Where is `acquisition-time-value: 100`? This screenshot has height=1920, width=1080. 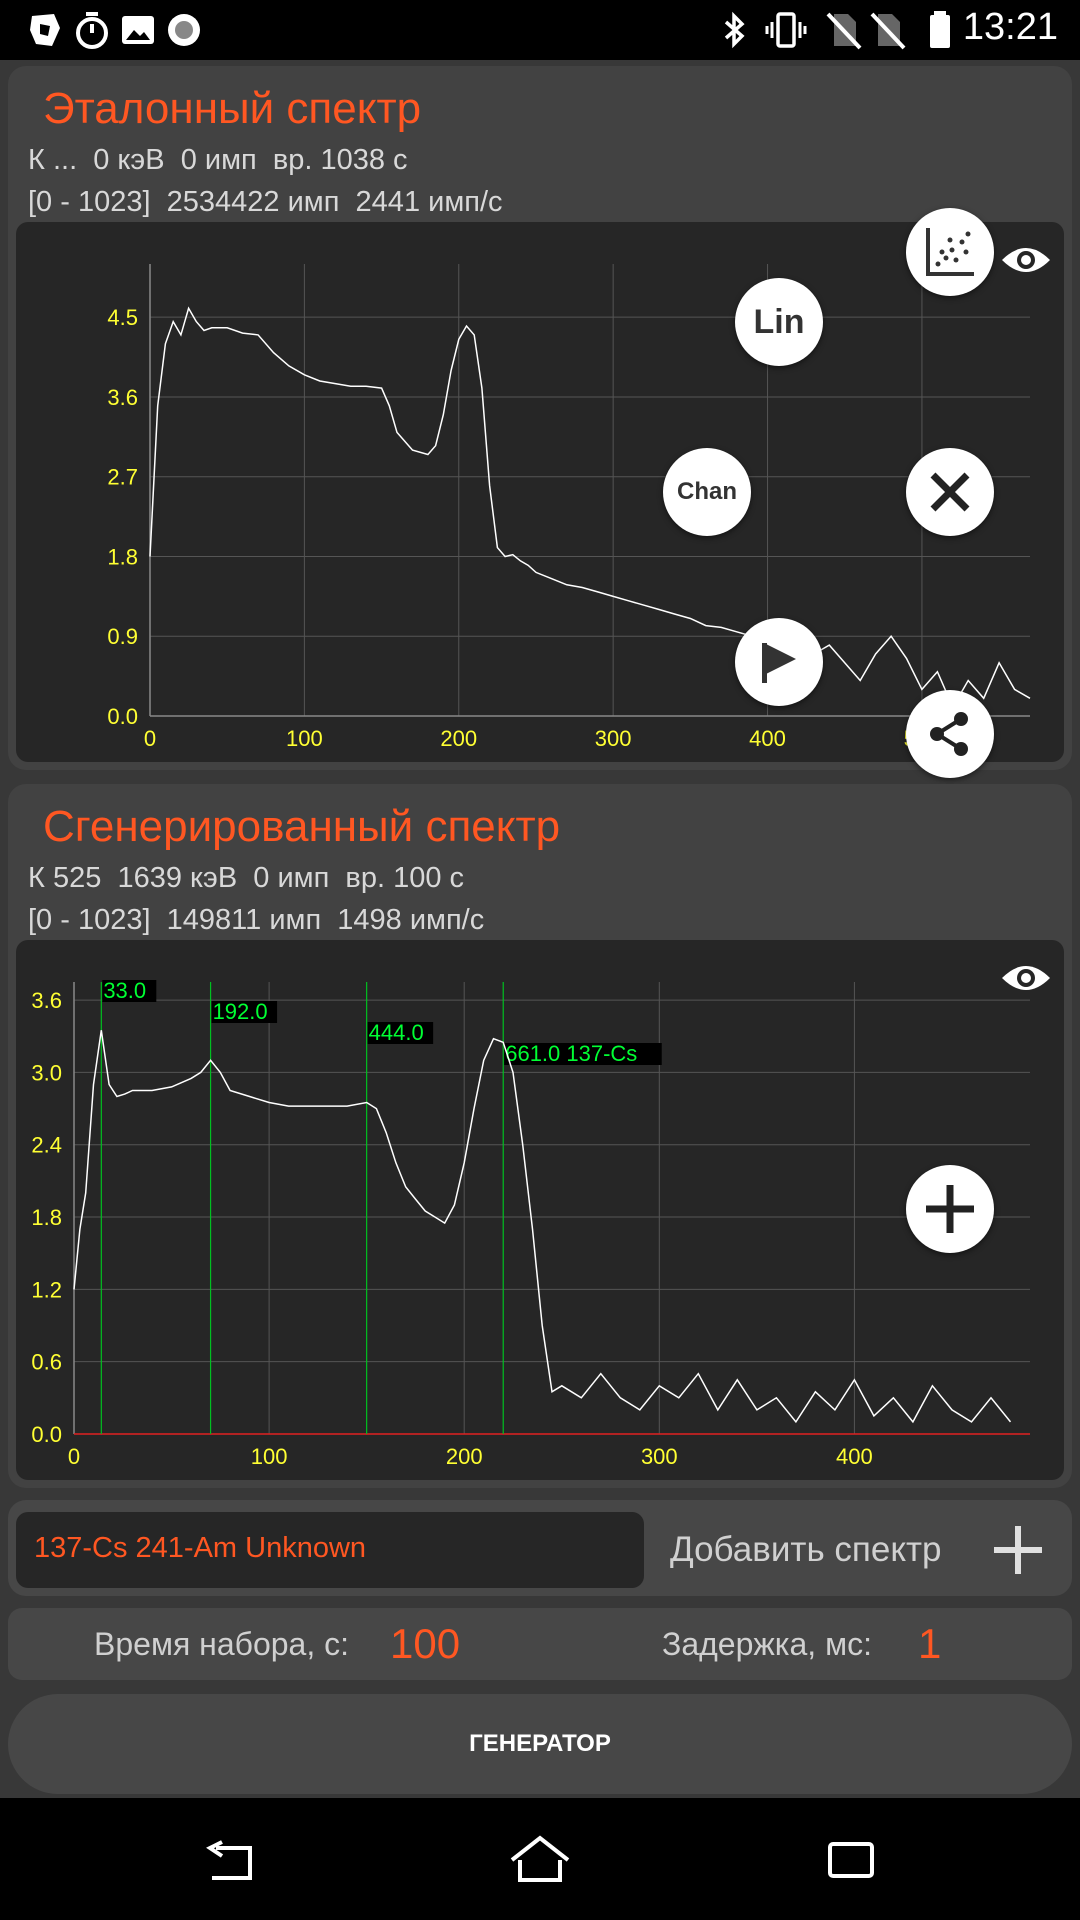 acquisition-time-value: 100 is located at coordinates (425, 1644).